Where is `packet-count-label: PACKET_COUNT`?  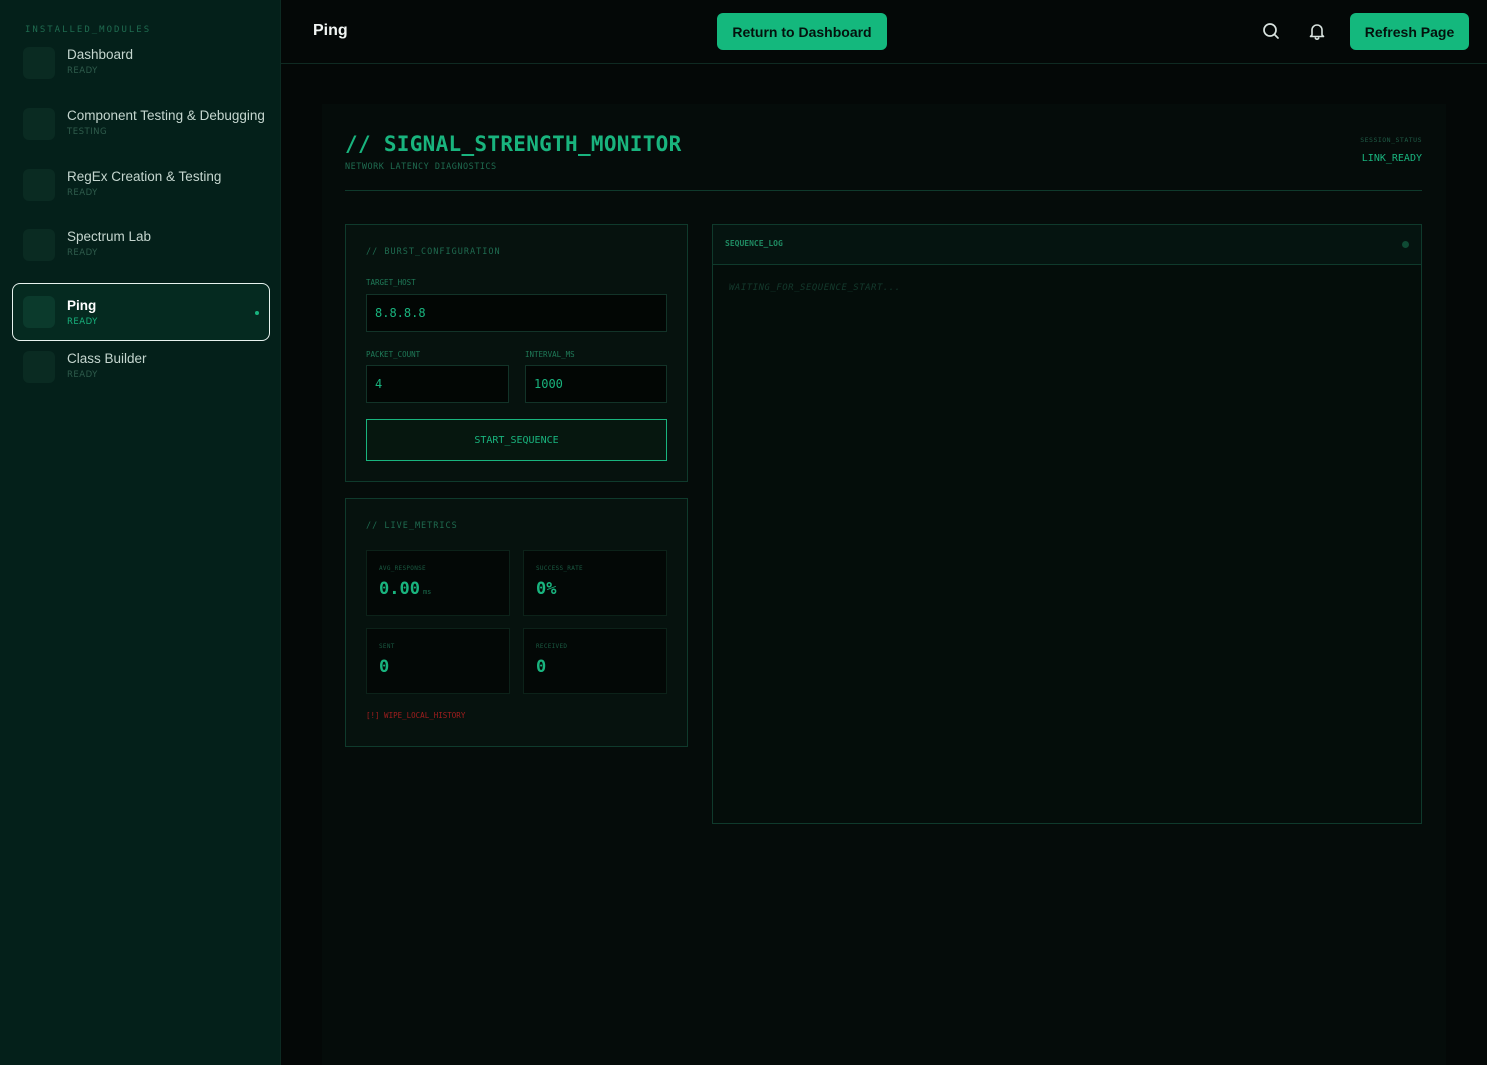
packet-count-label: PACKET_COUNT is located at coordinates (393, 354).